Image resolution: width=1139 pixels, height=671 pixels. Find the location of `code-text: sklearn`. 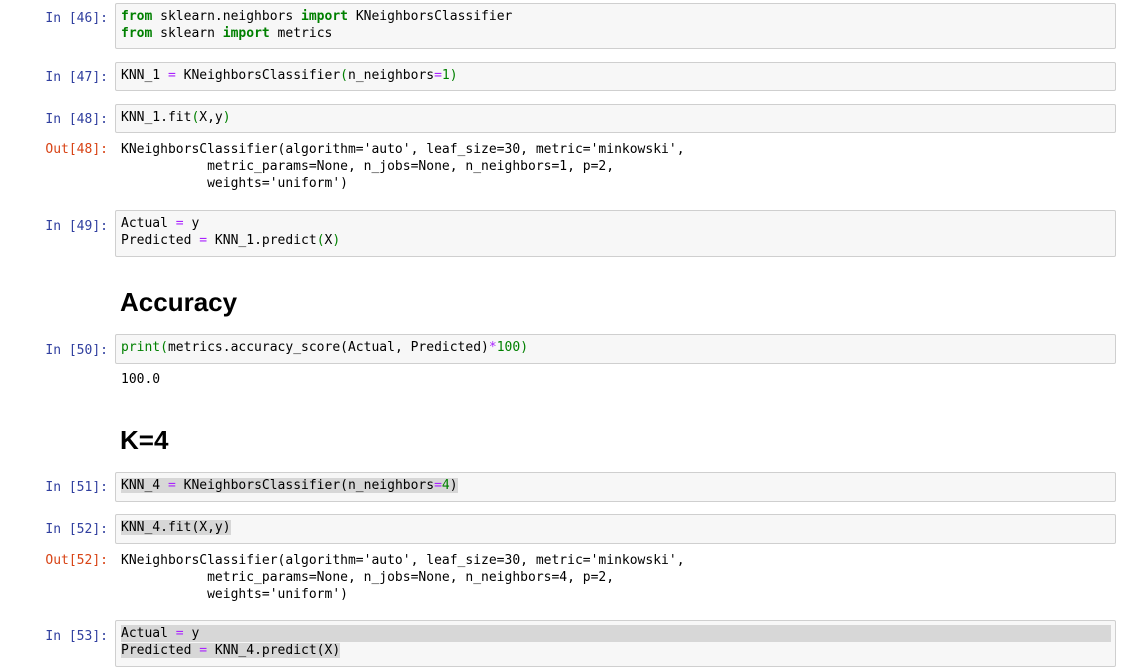

code-text: sklearn is located at coordinates (187, 33).